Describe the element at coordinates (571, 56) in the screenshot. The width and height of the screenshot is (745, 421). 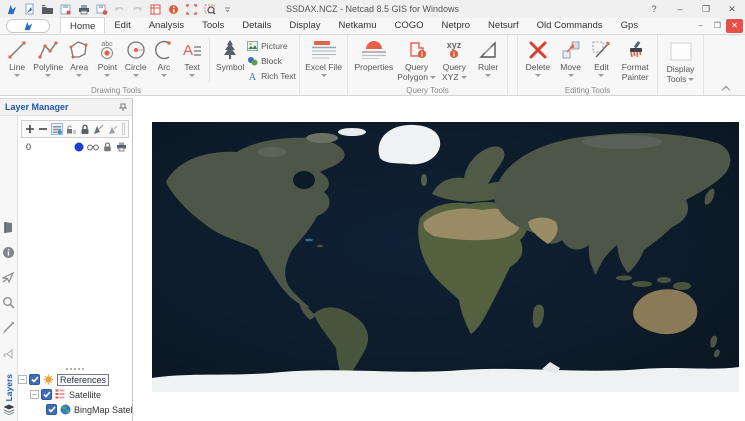
I see `move-button: Move` at that location.